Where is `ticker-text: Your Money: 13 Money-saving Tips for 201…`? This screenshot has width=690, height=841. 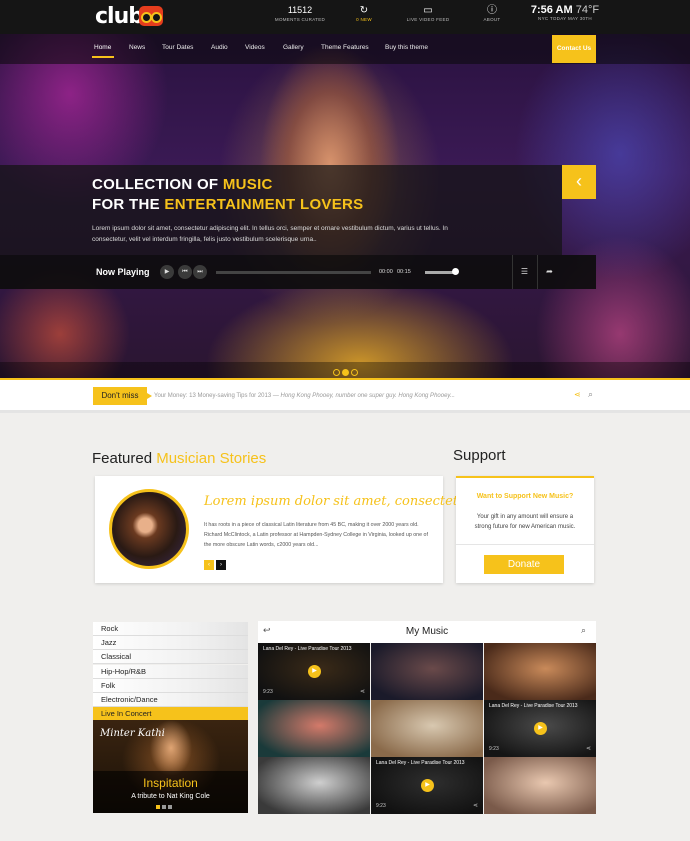 ticker-text: Your Money: 13 Money-saving Tips for 201… is located at coordinates (304, 396).